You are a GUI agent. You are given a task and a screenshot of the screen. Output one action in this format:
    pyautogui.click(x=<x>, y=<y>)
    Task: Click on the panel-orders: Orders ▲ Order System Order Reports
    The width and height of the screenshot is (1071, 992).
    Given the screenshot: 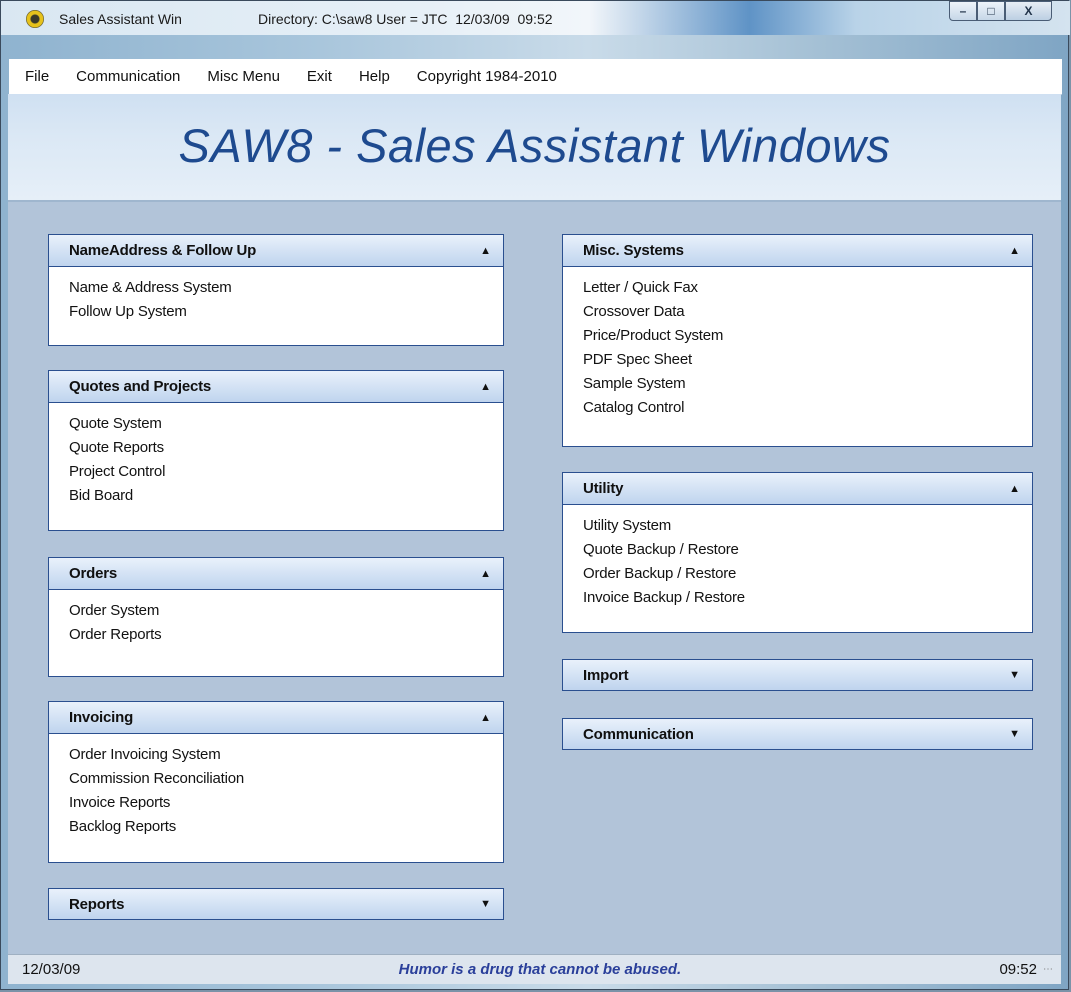 What is the action you would take?
    pyautogui.click(x=276, y=617)
    